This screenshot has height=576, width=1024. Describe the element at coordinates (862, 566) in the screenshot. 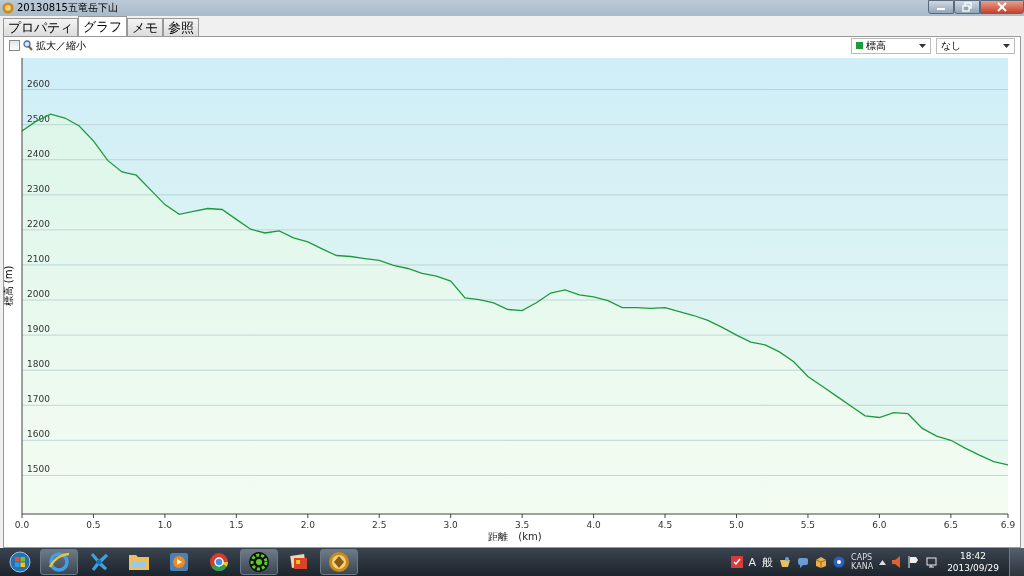

I see `lock-indicator: KANA` at that location.